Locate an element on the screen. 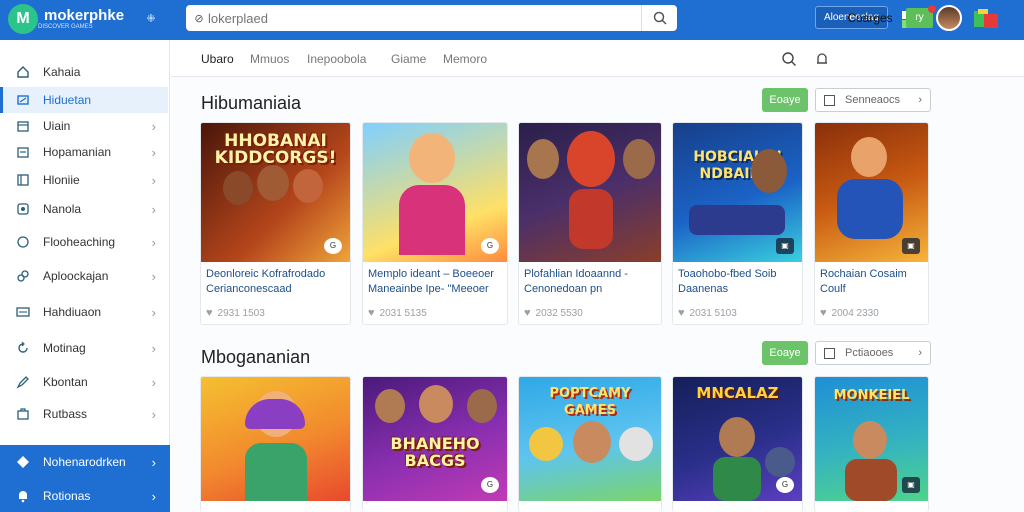 This screenshot has width=1024, height=512. tab-bar: Ubaro Mmuos Inepoobola Giame Memoro is located at coordinates (597, 58).